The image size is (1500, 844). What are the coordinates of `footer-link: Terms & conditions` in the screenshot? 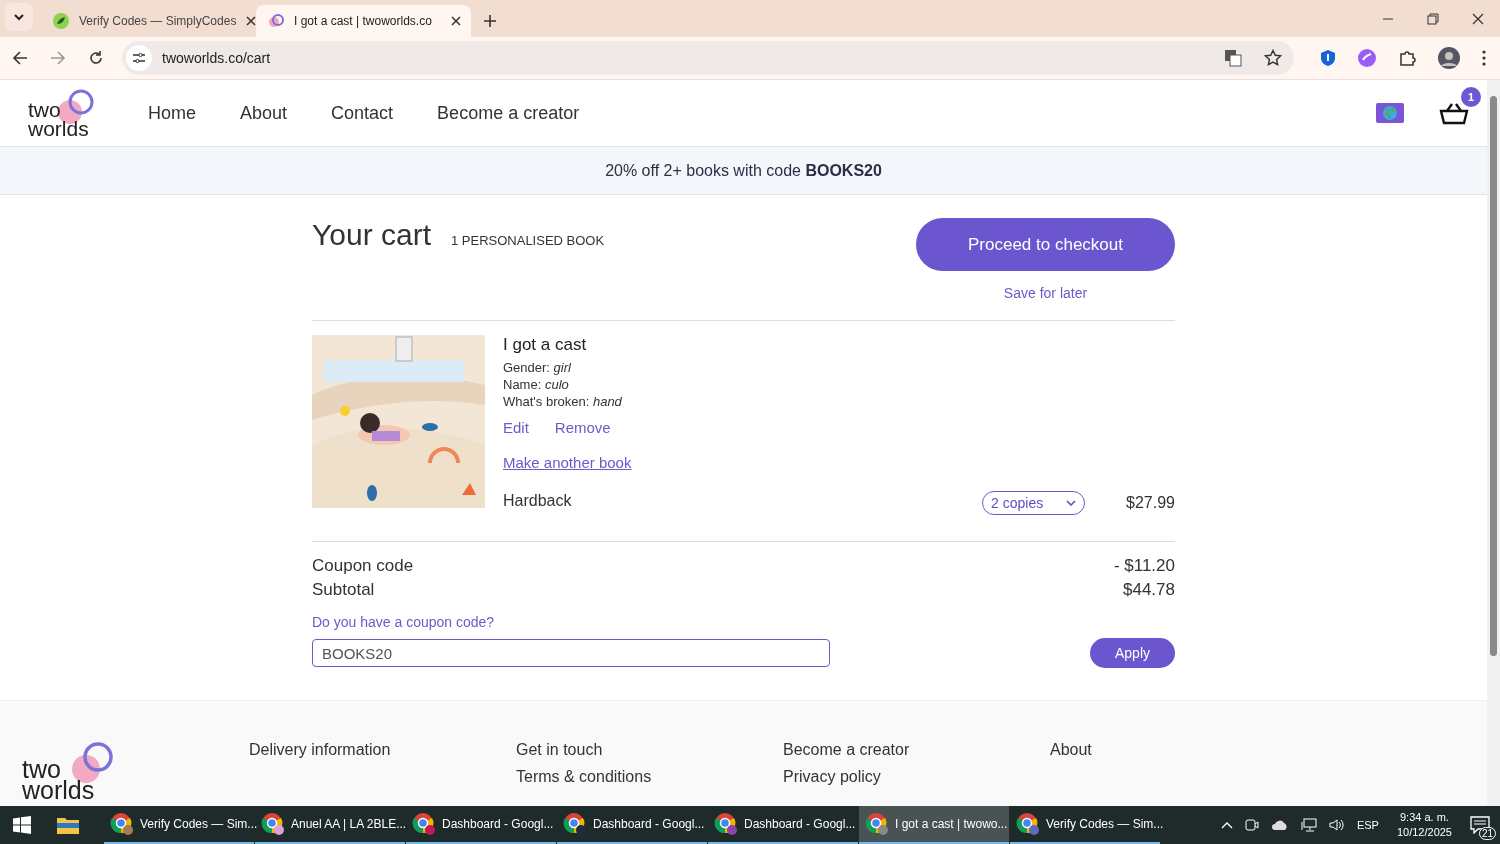 It's located at (649, 777).